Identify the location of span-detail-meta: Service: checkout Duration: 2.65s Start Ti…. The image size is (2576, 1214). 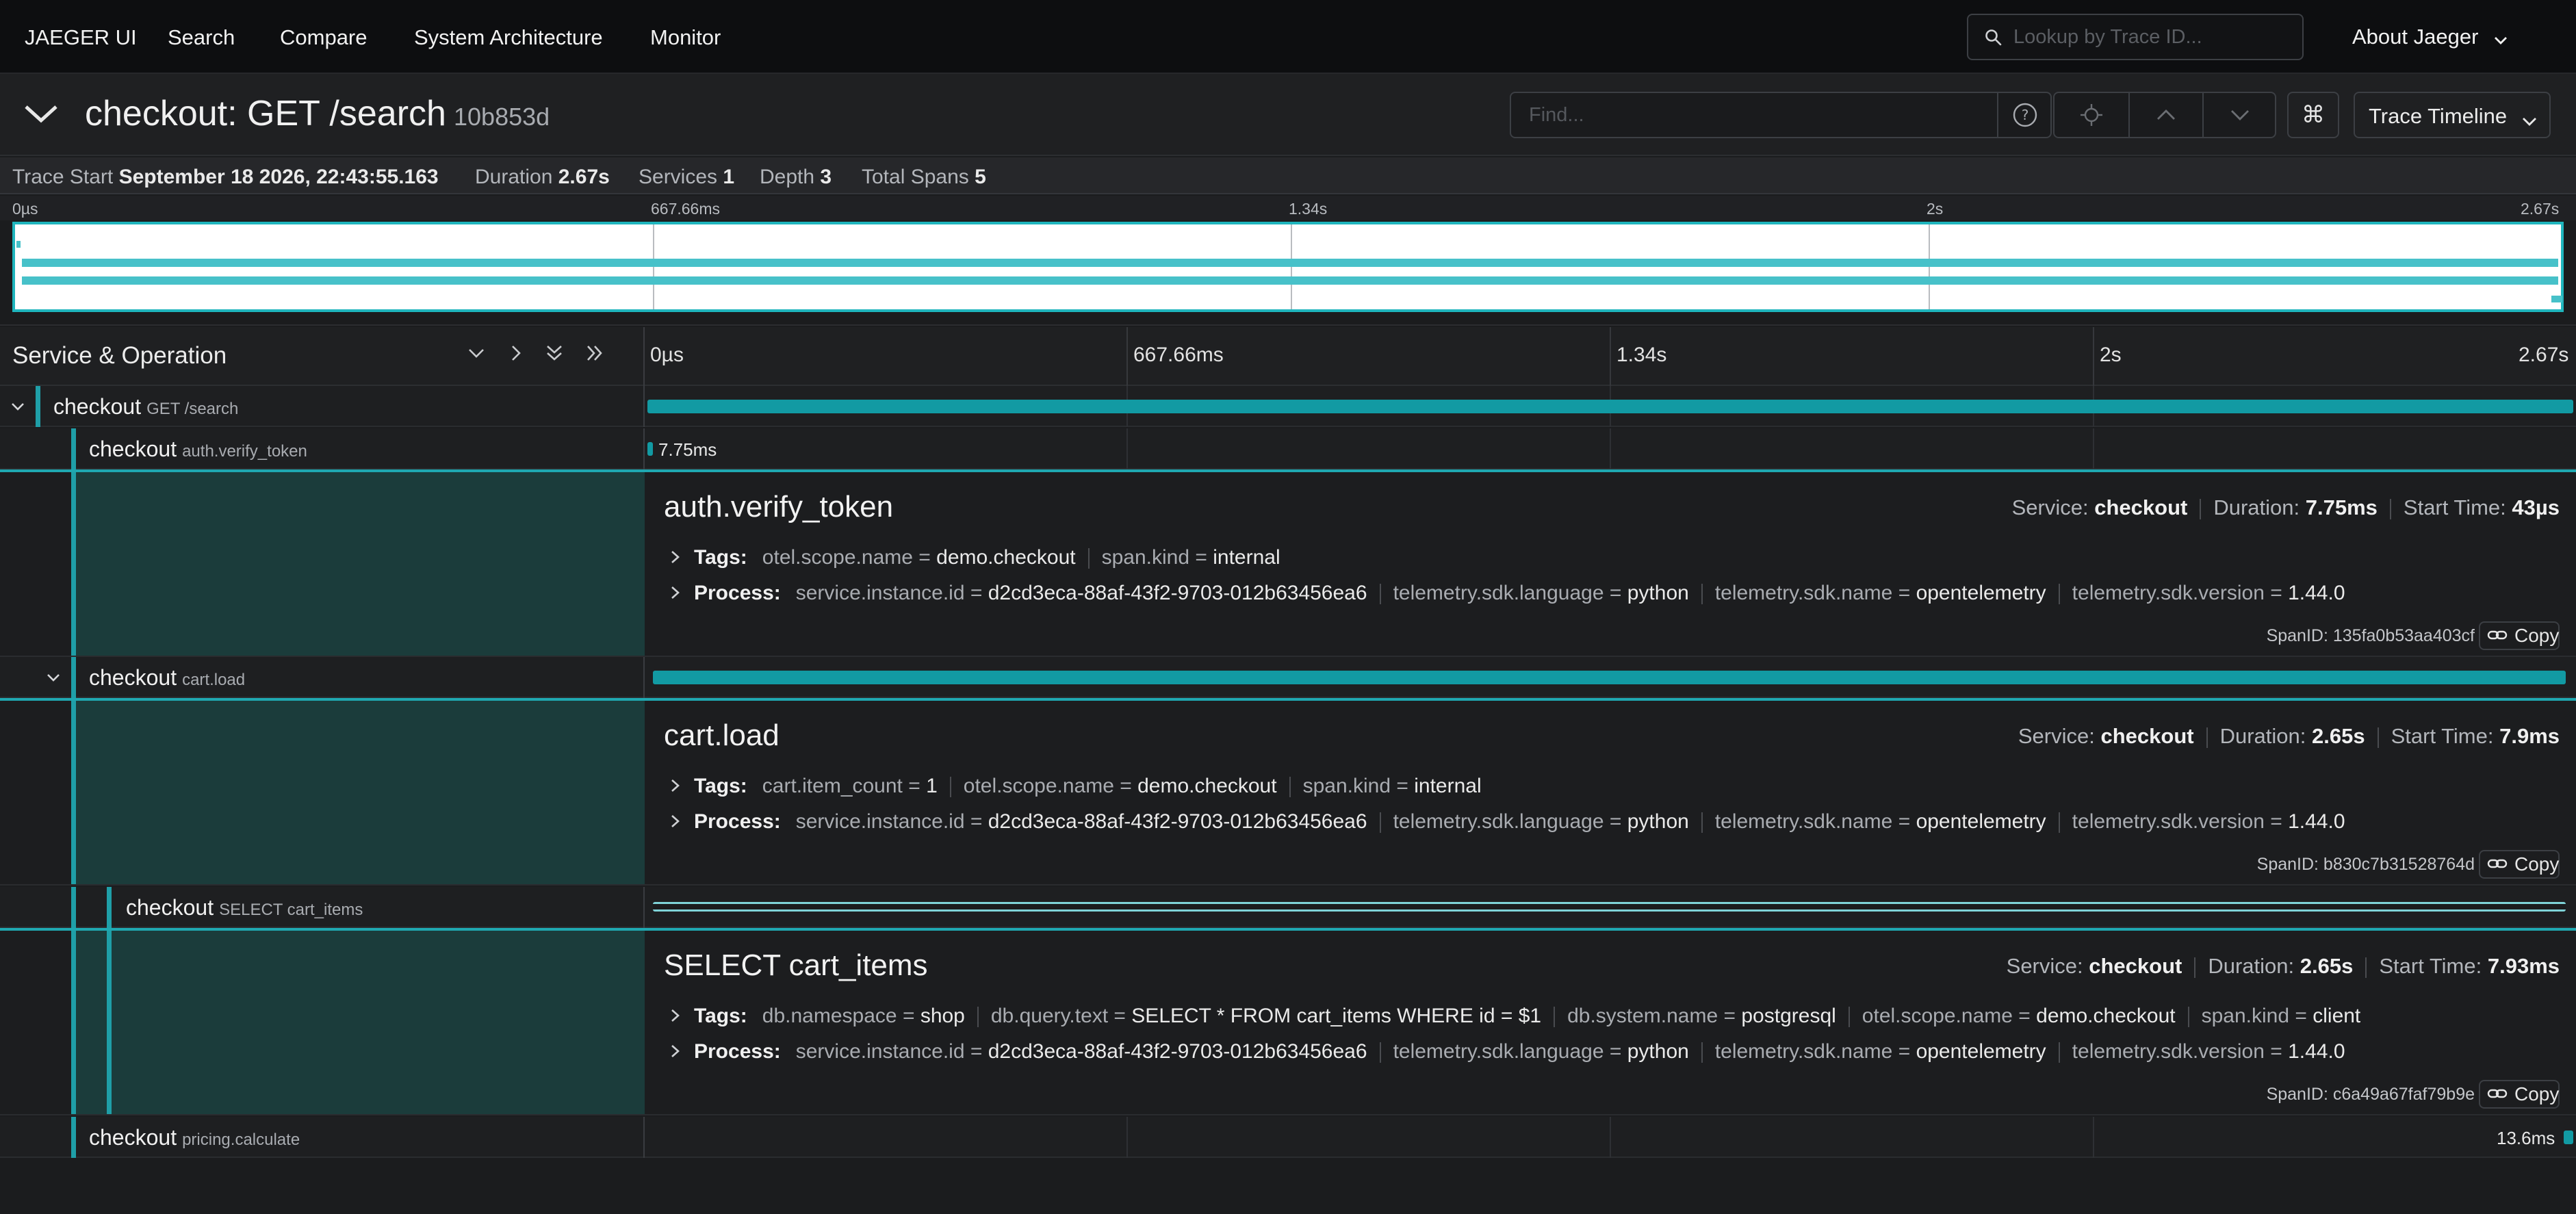
(2283, 966).